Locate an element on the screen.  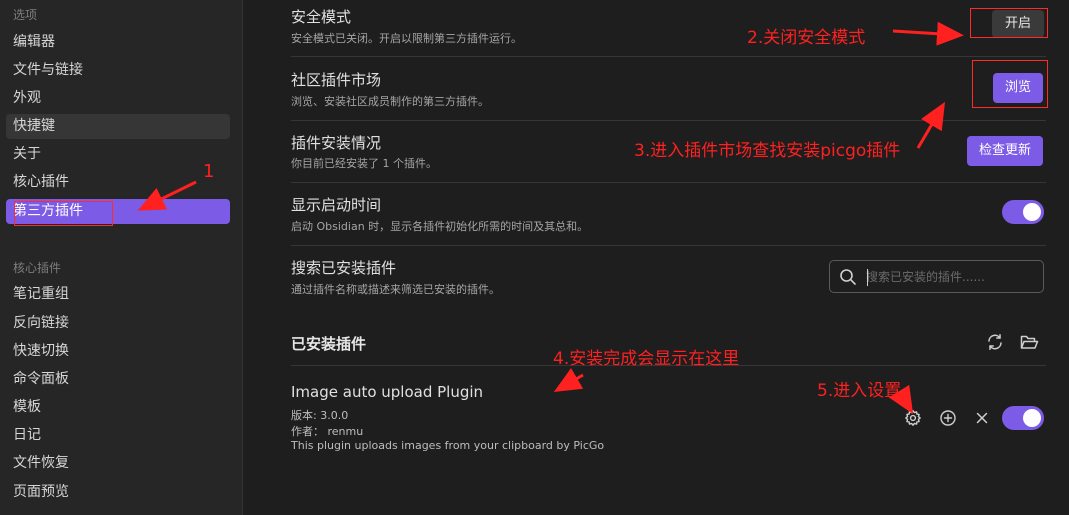
annotation-step-4: 4.安装完成会显示在这里 is located at coordinates (646, 359).